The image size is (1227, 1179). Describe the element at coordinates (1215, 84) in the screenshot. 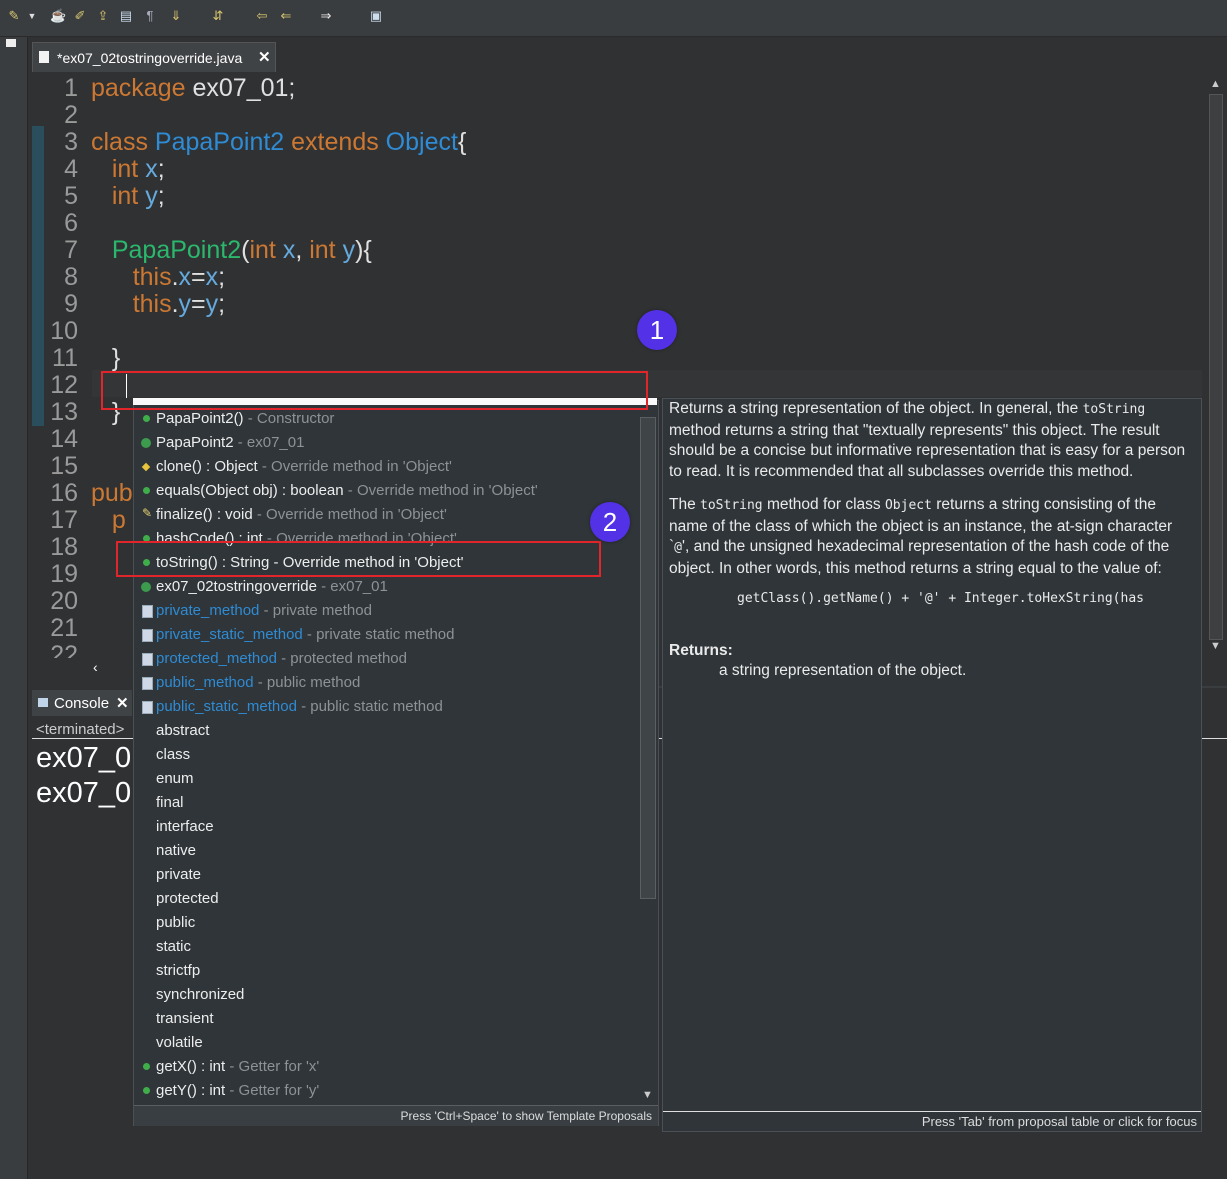

I see `scroll-up-icon: ▲` at that location.